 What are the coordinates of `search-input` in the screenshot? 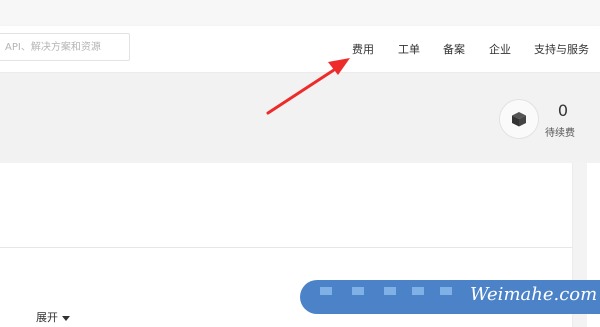 It's located at (64, 47).